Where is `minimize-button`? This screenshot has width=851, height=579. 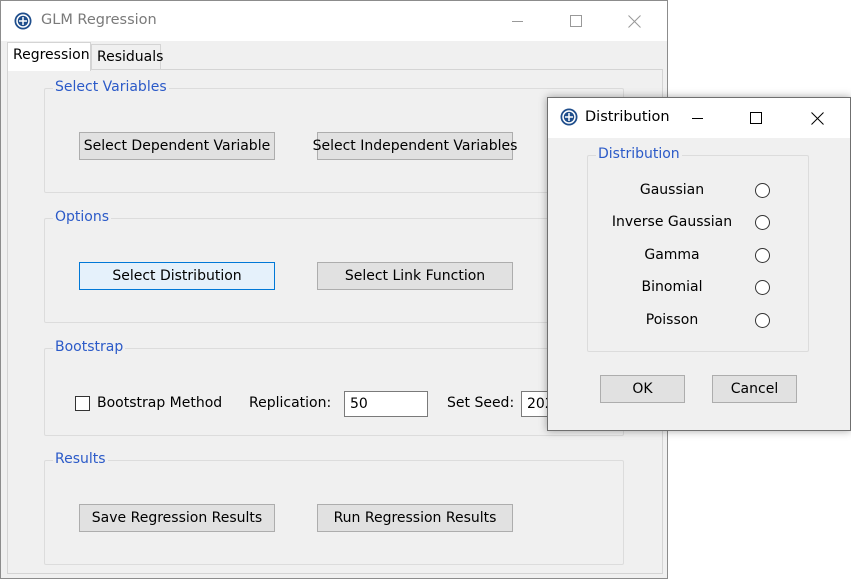
minimize-button is located at coordinates (518, 21).